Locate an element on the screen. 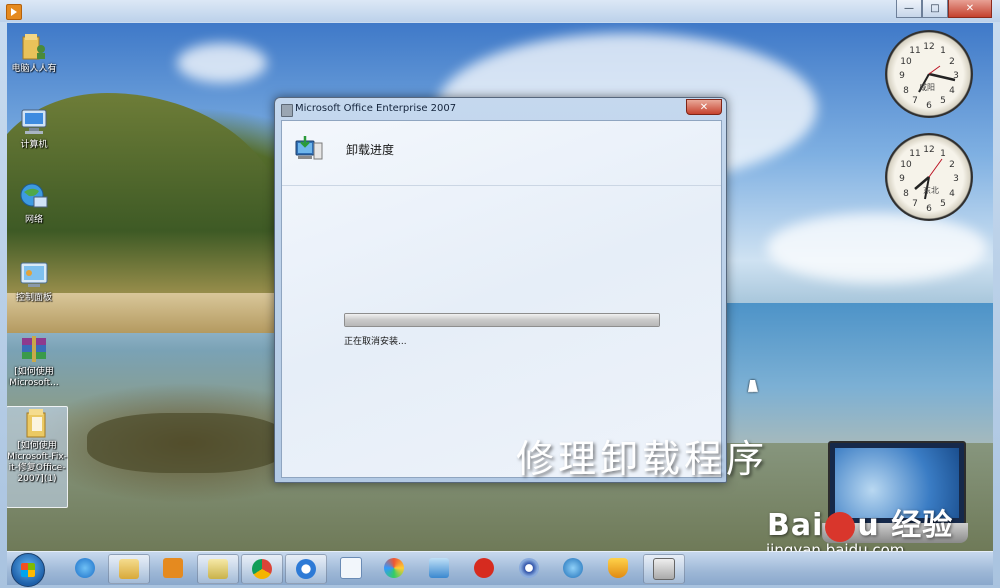  xiangqi-icon is located at coordinates (484, 568).